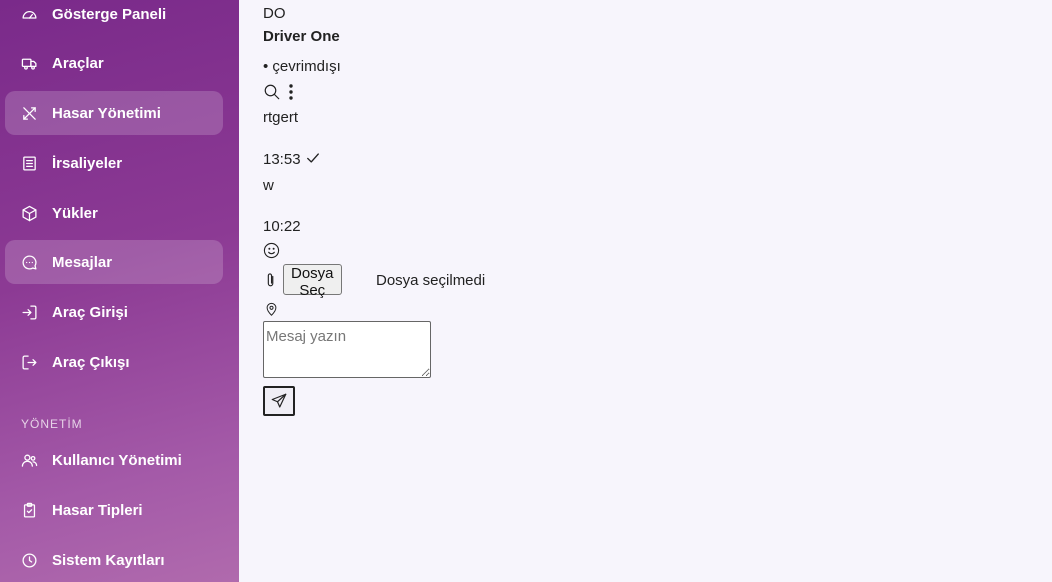  What do you see at coordinates (29, 560) in the screenshot?
I see `clock-icon` at bounding box center [29, 560].